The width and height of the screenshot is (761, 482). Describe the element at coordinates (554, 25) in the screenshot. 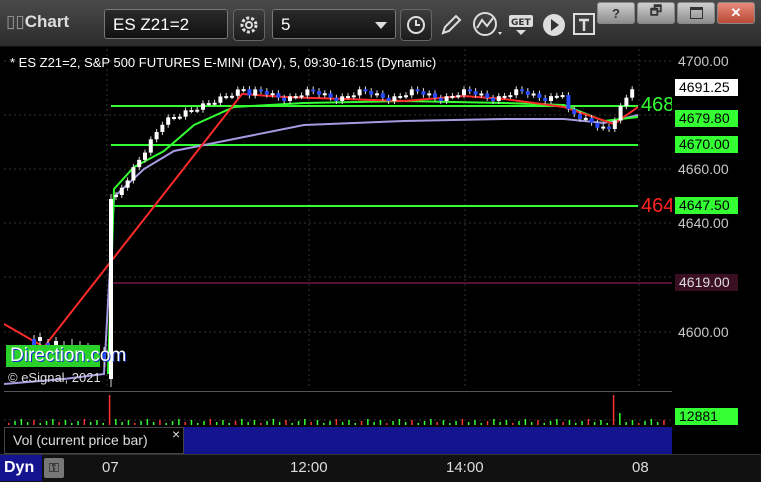

I see `play-icon` at that location.